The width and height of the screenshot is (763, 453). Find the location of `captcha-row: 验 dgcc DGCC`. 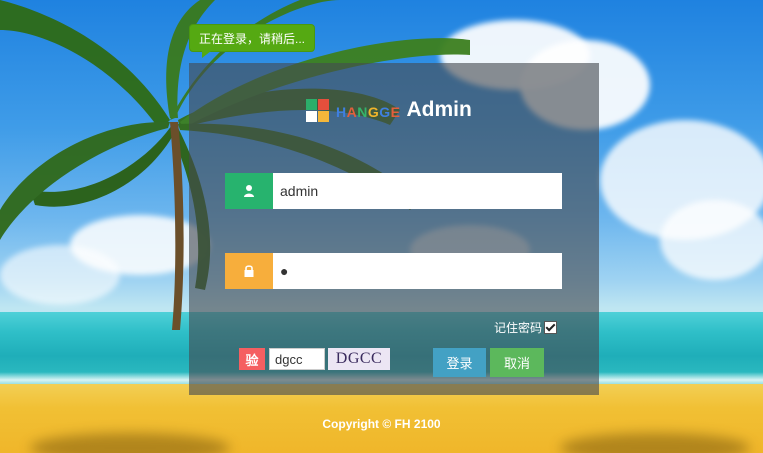

captcha-row: 验 dgcc DGCC is located at coordinates (314, 359).